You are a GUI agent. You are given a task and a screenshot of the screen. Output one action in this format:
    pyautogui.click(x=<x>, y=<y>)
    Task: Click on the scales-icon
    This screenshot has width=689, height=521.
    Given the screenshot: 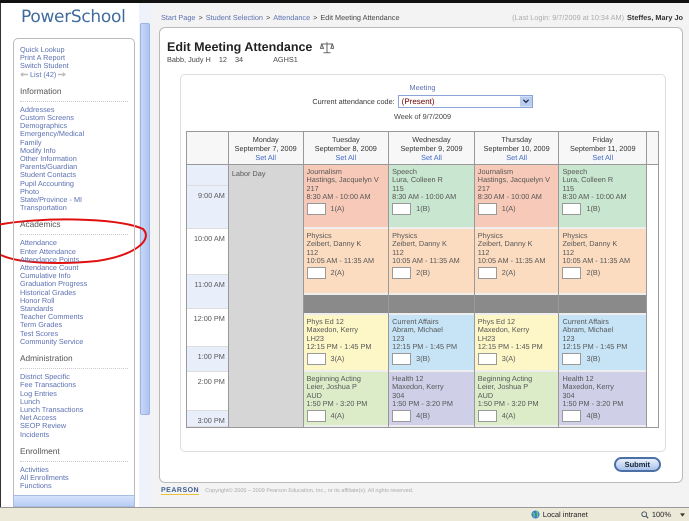 What is the action you would take?
    pyautogui.click(x=327, y=47)
    